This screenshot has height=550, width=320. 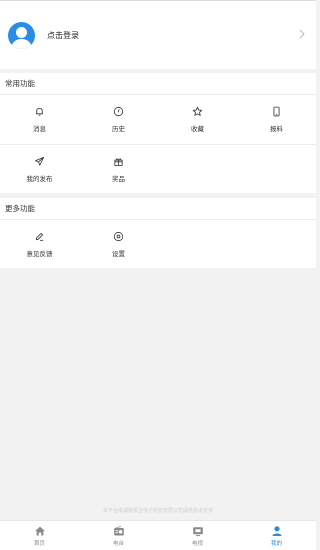 What do you see at coordinates (197, 543) in the screenshot?
I see `tab-tv-label: 电视` at bounding box center [197, 543].